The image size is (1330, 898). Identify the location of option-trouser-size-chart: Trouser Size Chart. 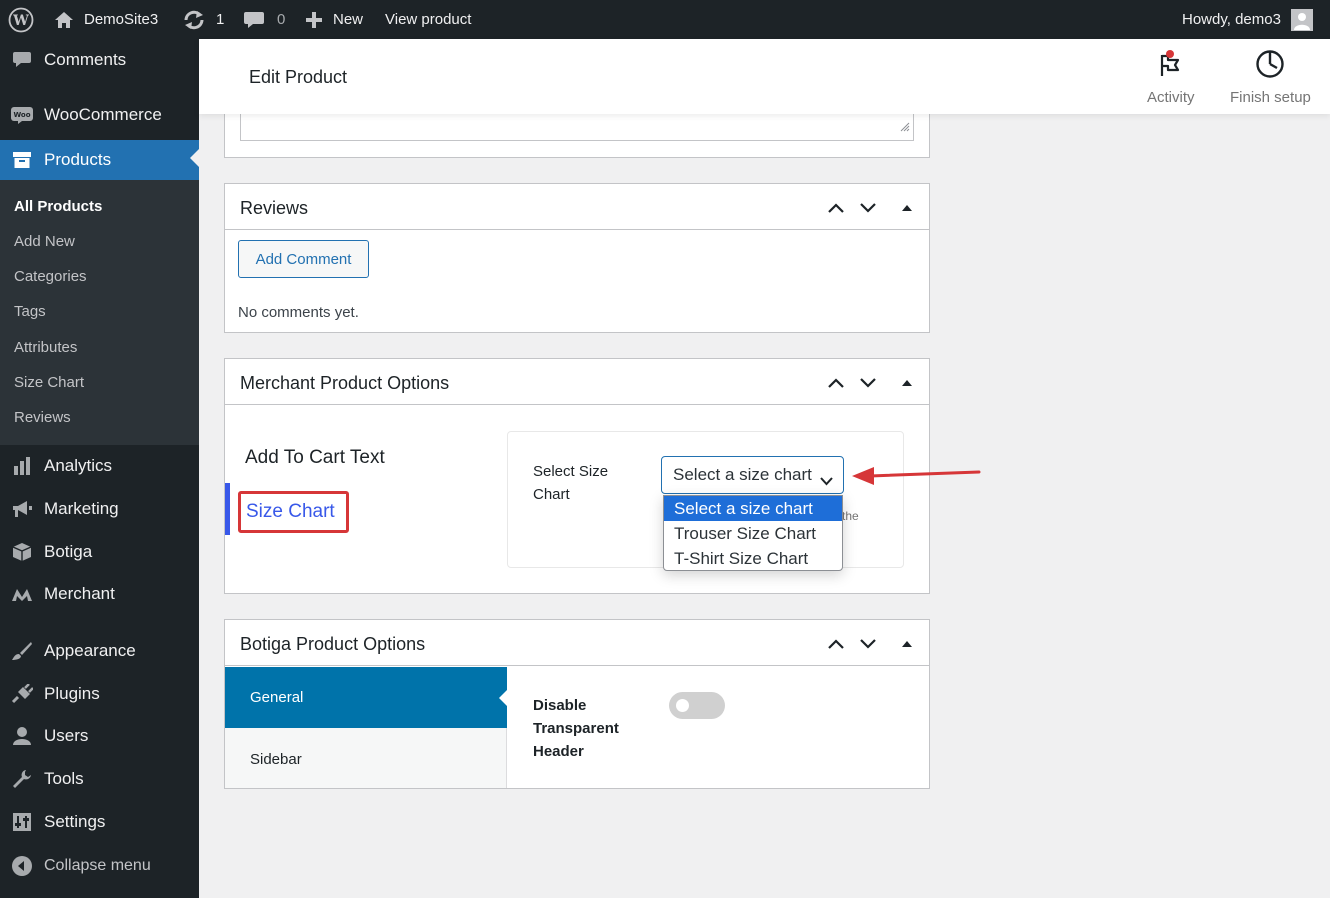
(753, 533).